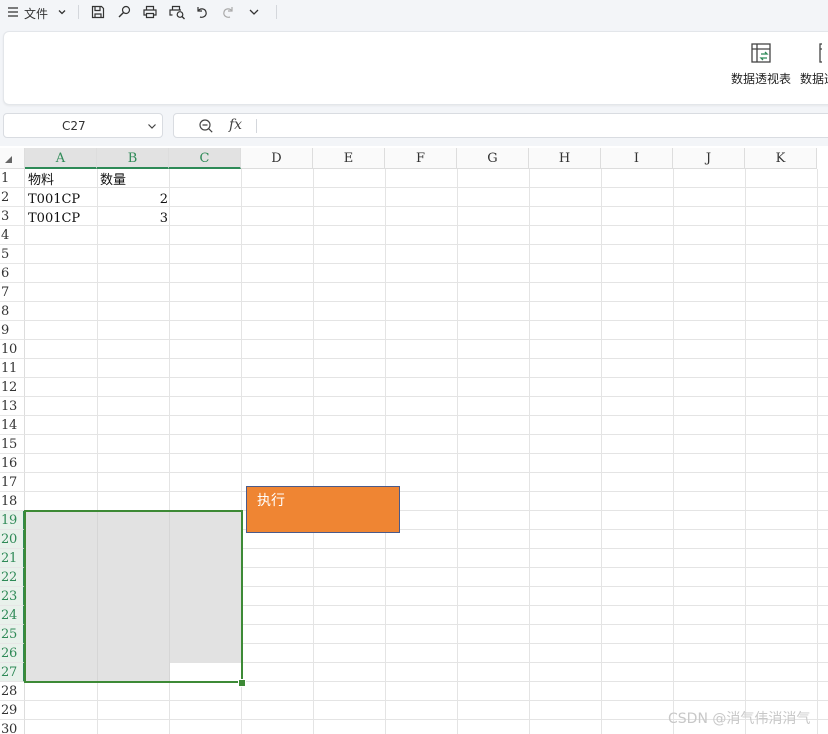  What do you see at coordinates (202, 12) in the screenshot?
I see `undo-icon` at bounding box center [202, 12].